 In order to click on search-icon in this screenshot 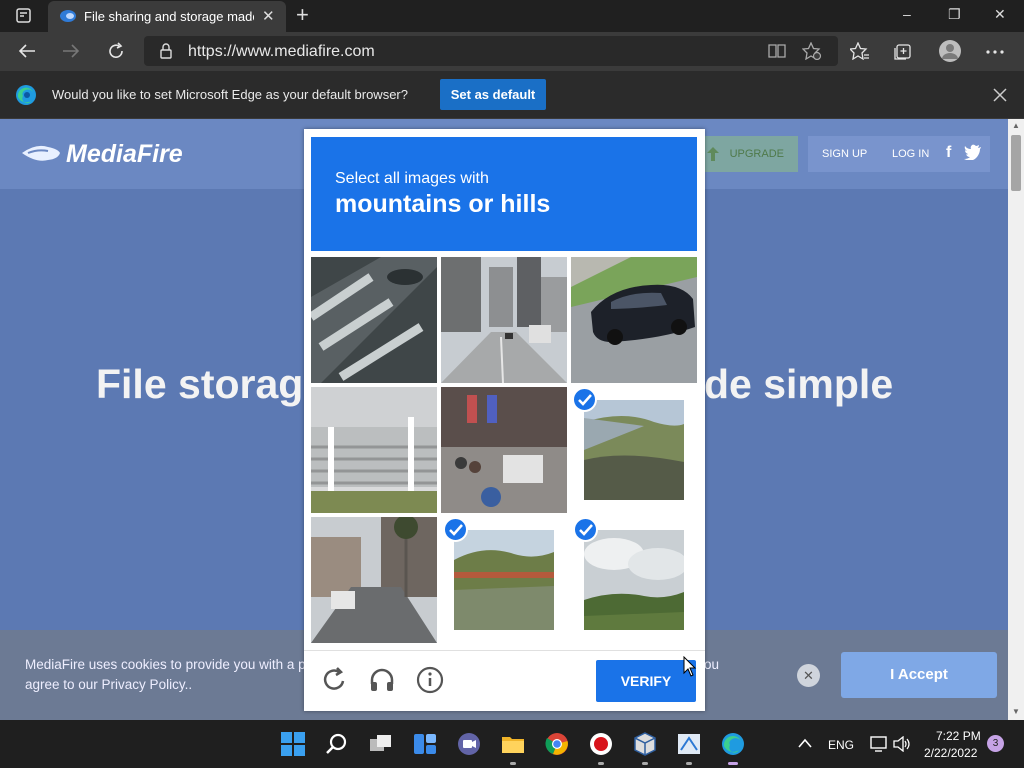, I will do `click(337, 744)`.